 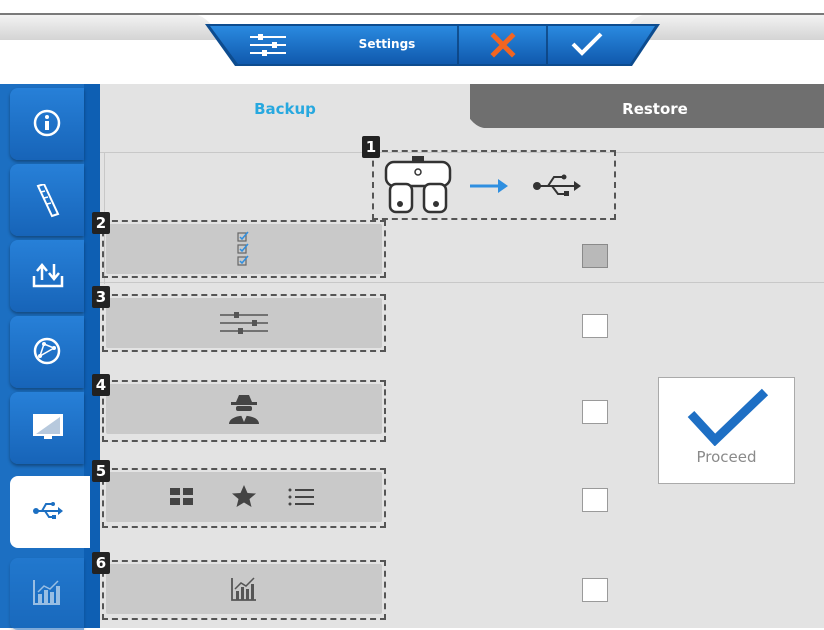 What do you see at coordinates (101, 471) in the screenshot?
I see `step-number-5: 5` at bounding box center [101, 471].